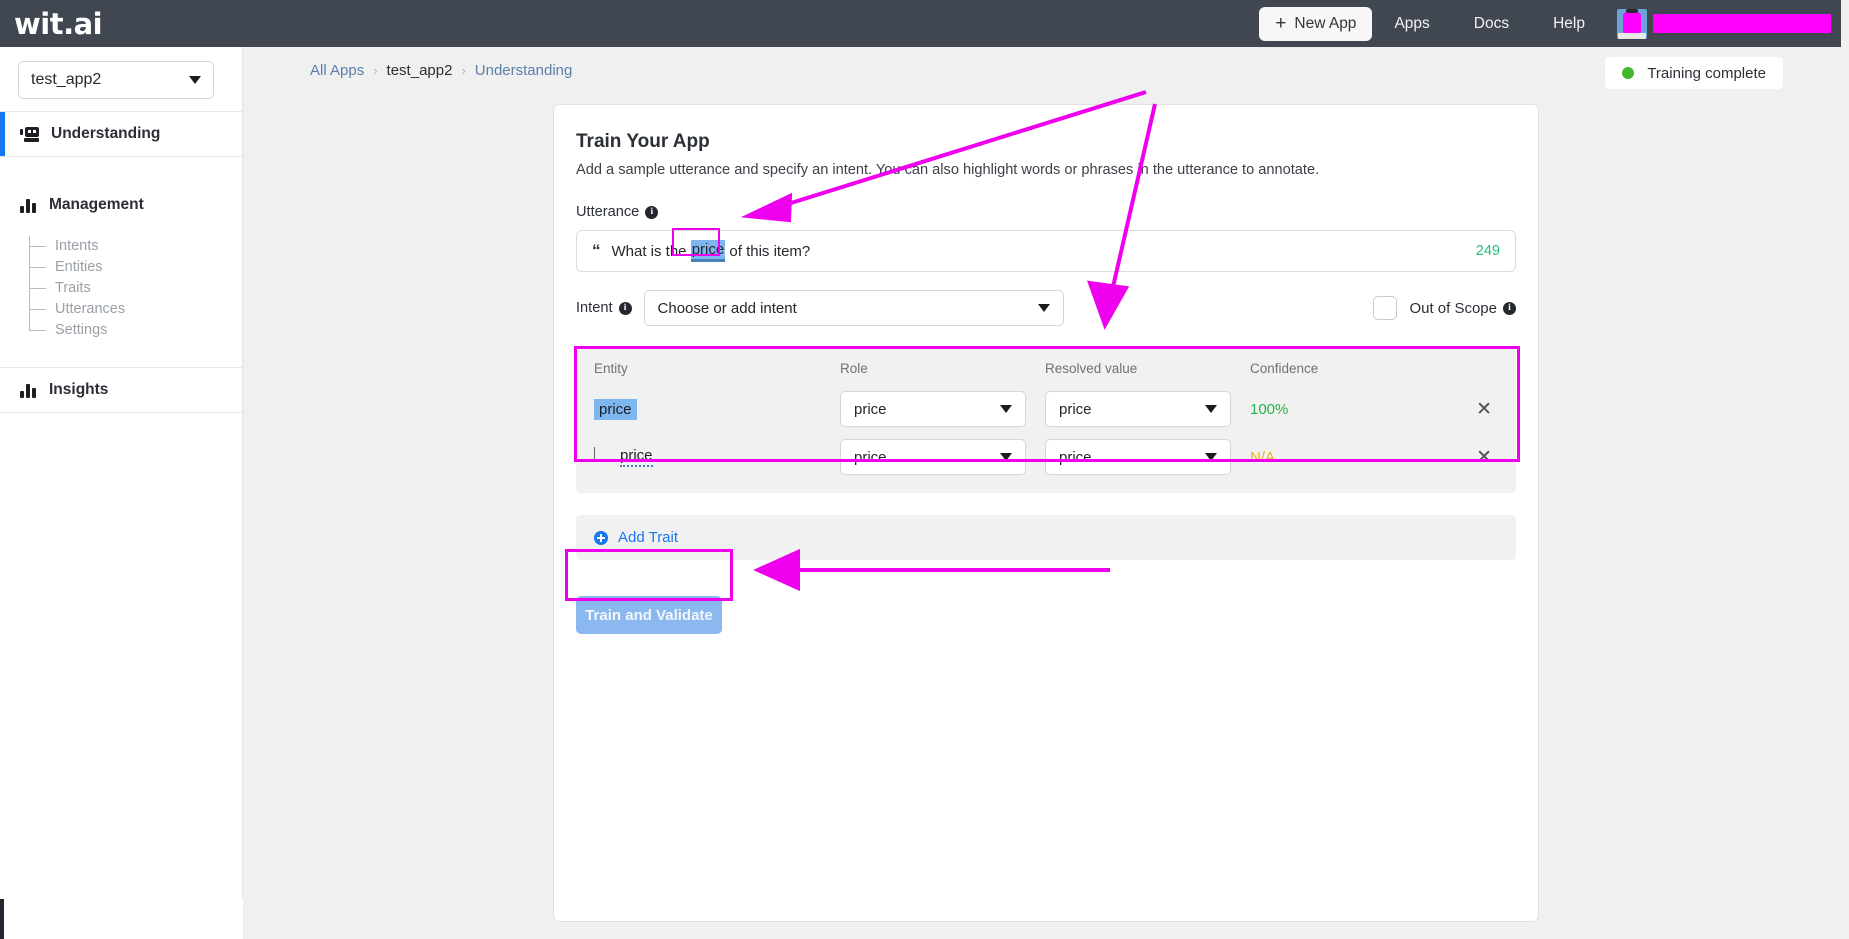 The width and height of the screenshot is (1849, 939). I want to click on avatar, so click(1632, 23).